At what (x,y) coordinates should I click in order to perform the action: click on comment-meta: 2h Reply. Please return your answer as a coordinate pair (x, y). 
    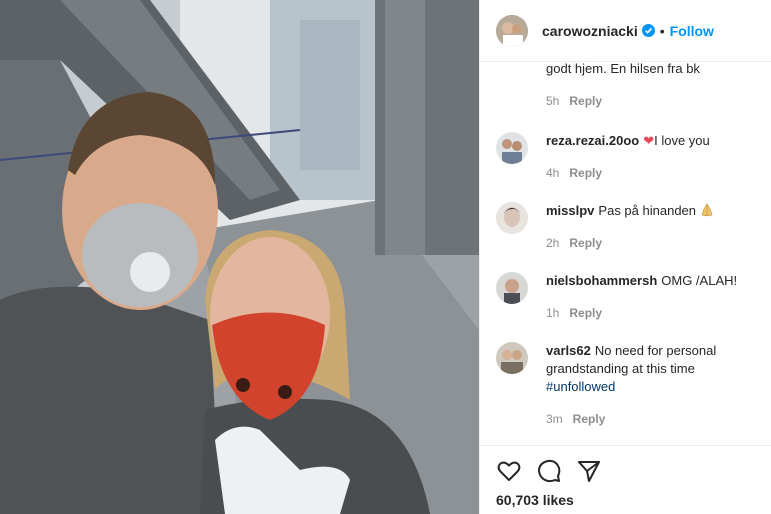
    Looking at the image, I should click on (574, 243).